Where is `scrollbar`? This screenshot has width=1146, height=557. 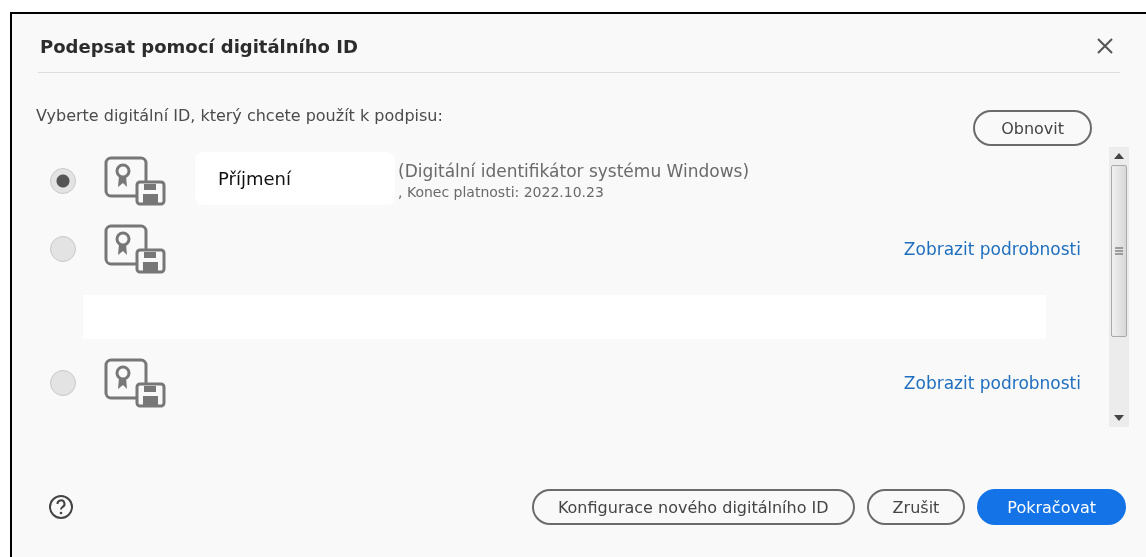
scrollbar is located at coordinates (1119, 287).